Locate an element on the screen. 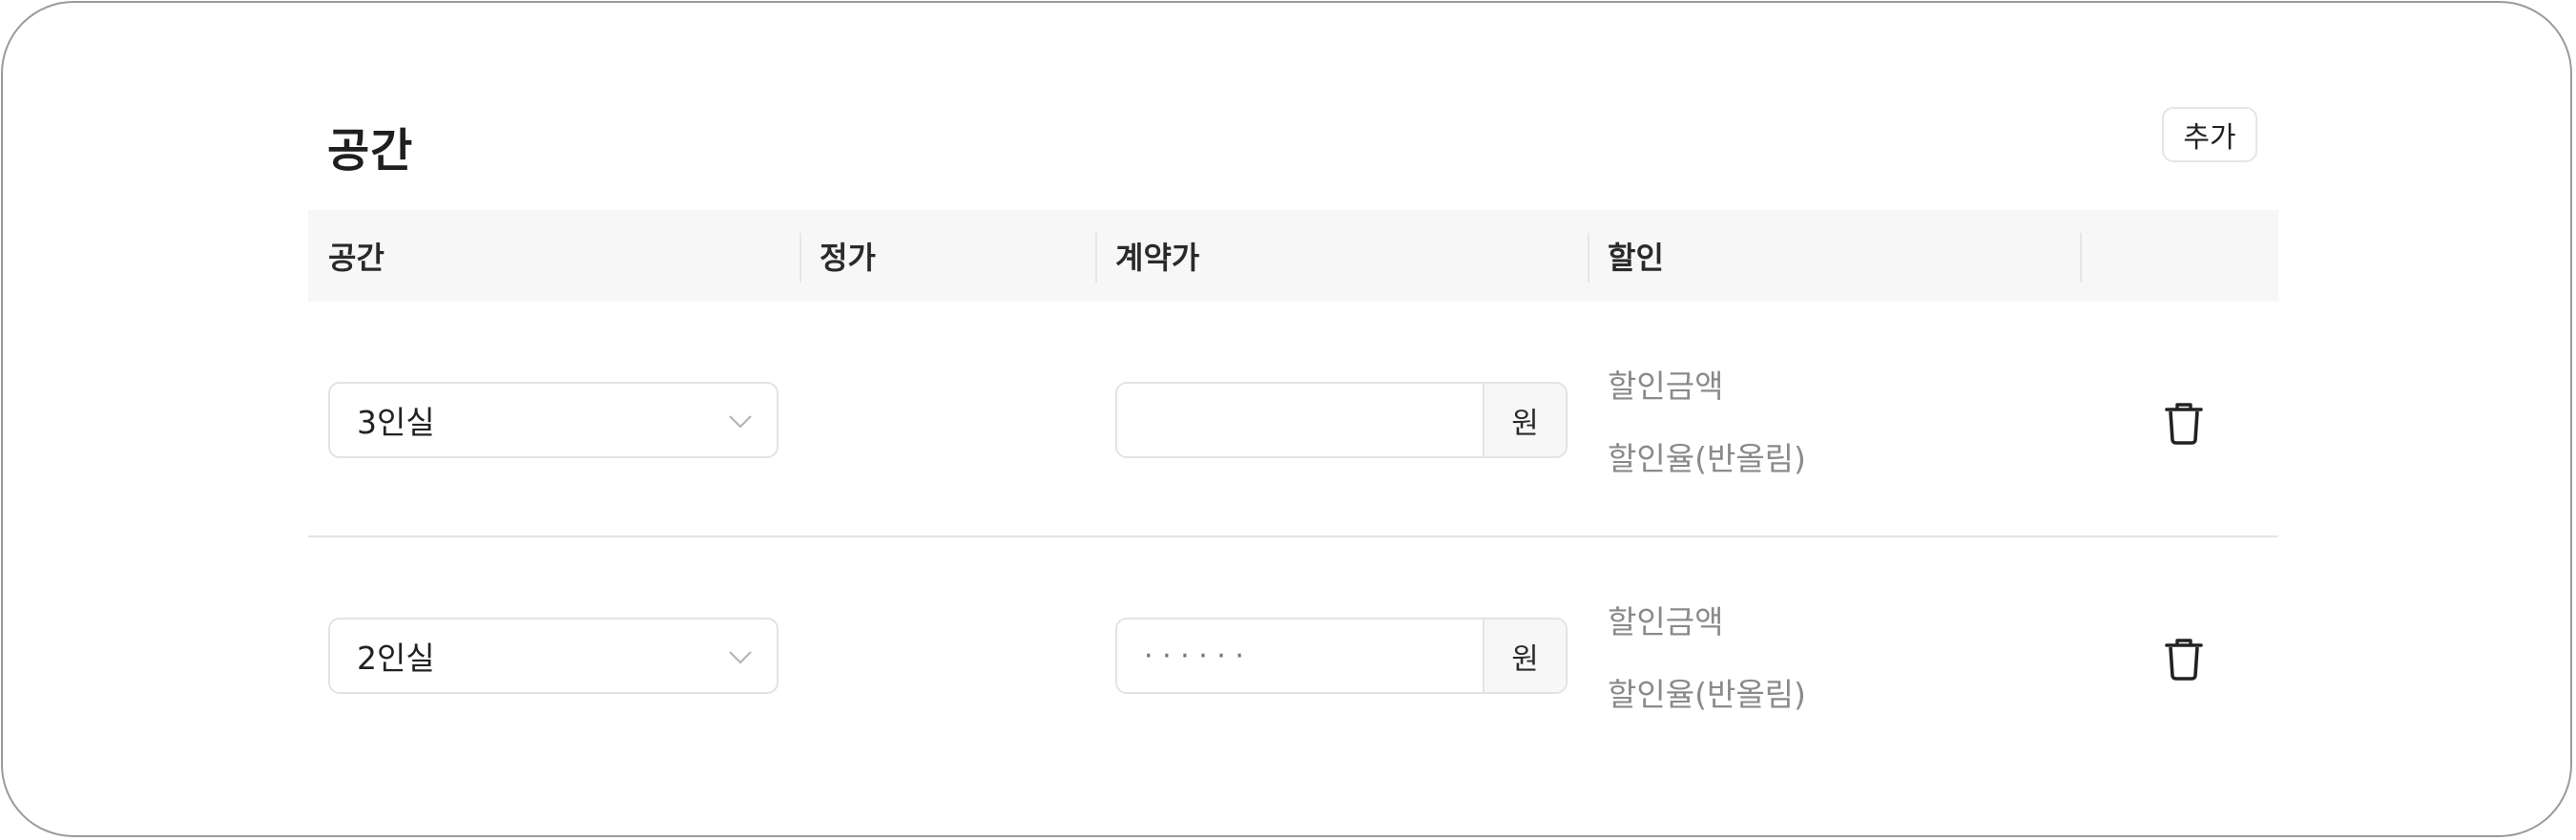  space-select: 2인실 is located at coordinates (553, 656).